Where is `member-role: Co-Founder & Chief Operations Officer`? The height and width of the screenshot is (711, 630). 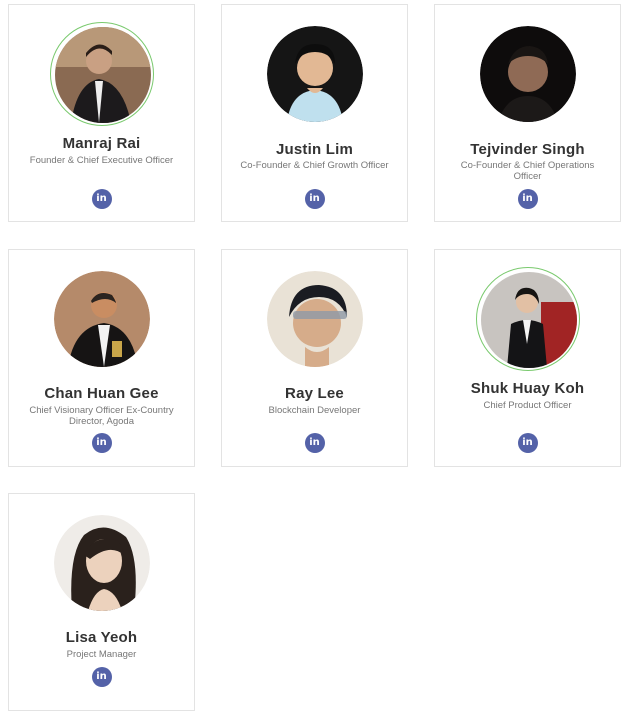 member-role: Co-Founder & Chief Operations Officer is located at coordinates (527, 171).